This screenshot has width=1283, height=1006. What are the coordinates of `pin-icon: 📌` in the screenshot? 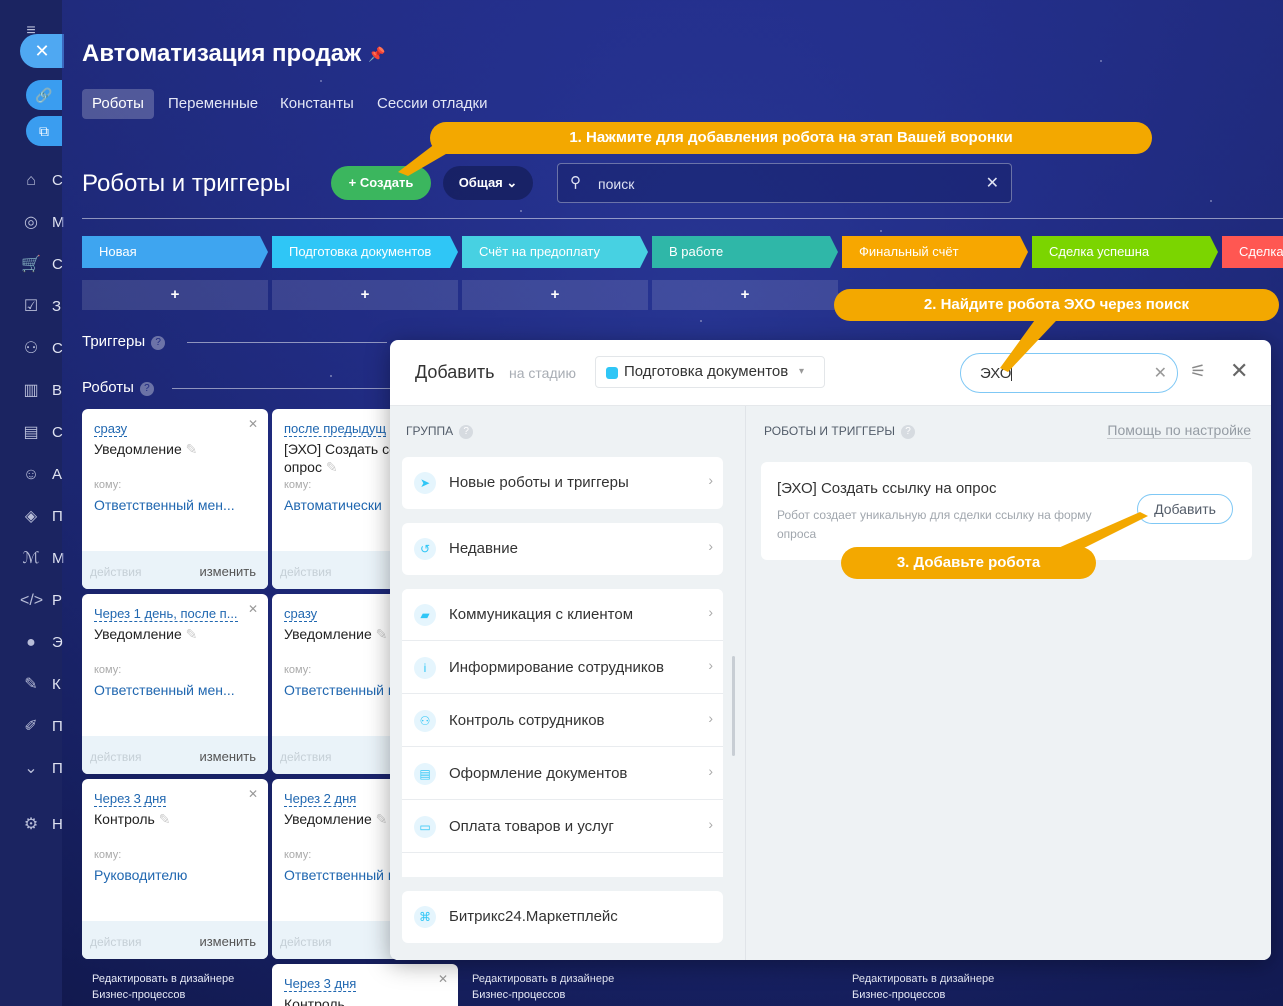 It's located at (376, 54).